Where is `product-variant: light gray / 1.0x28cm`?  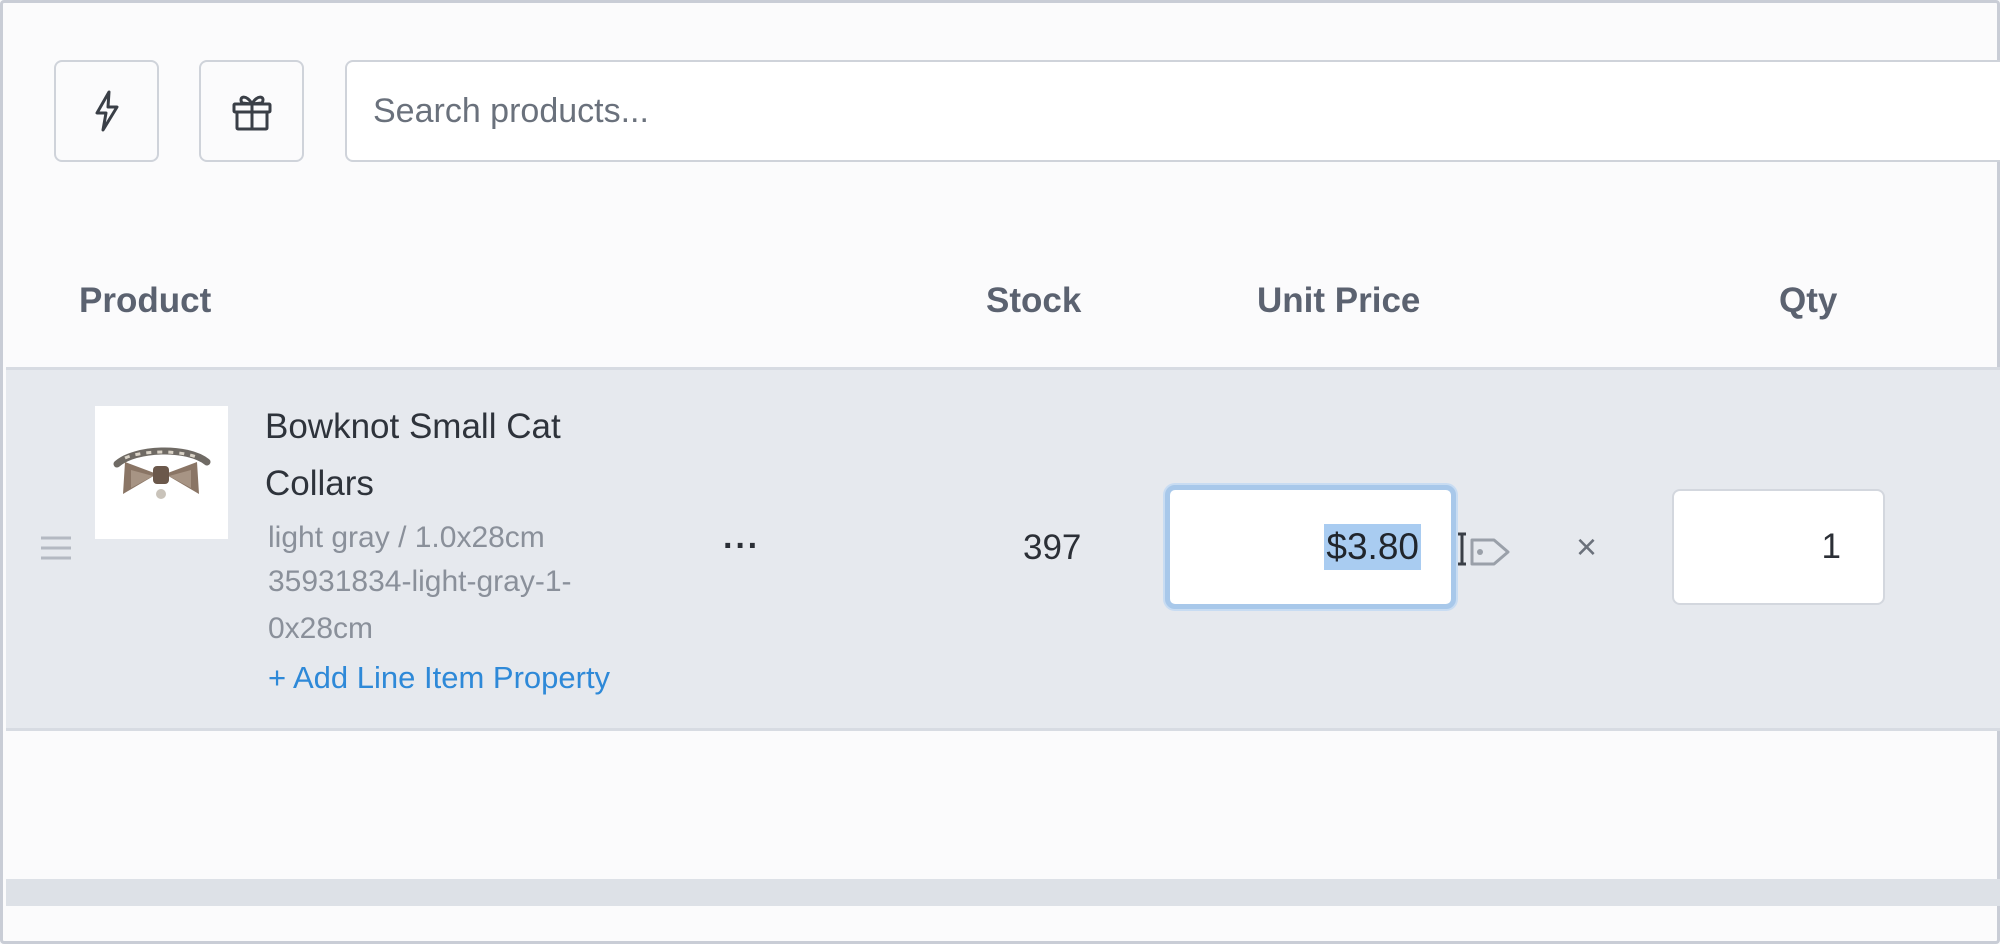 product-variant: light gray / 1.0x28cm is located at coordinates (406, 537).